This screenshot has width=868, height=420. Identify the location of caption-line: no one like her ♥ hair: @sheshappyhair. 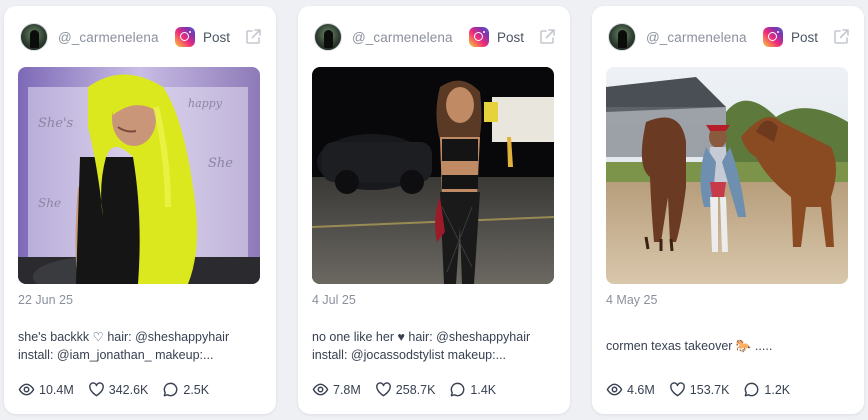
(421, 337).